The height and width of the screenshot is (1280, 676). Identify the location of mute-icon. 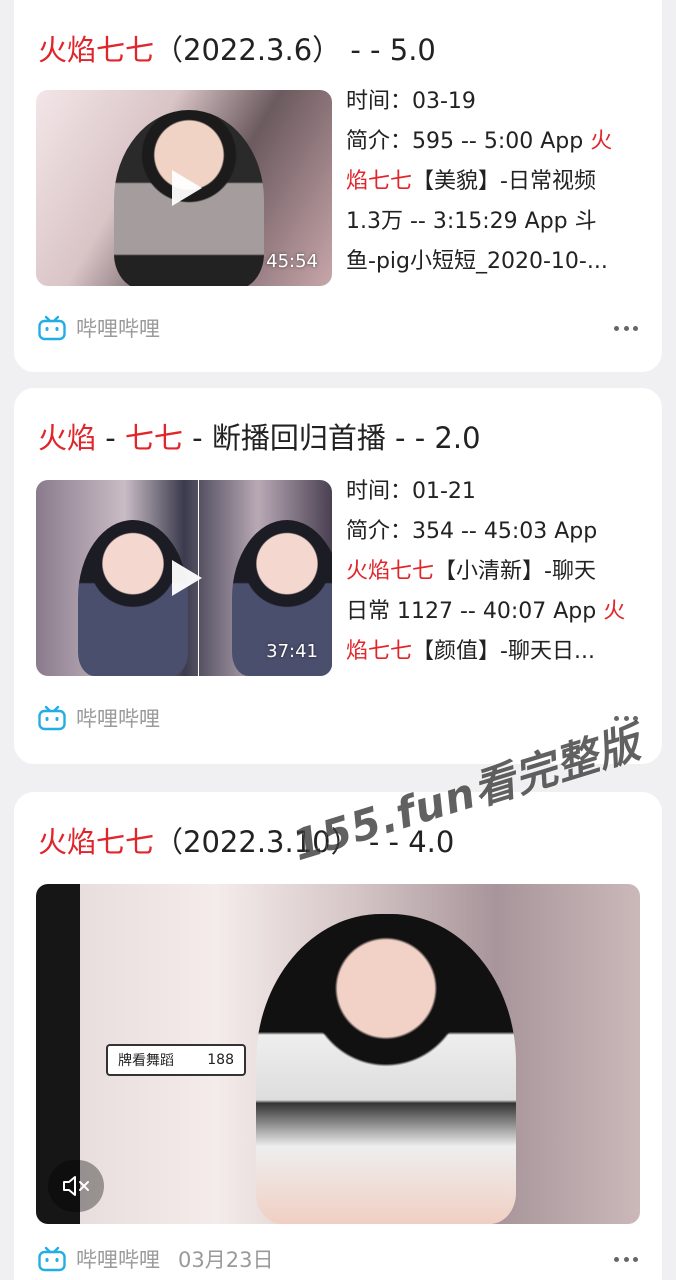
(76, 1186).